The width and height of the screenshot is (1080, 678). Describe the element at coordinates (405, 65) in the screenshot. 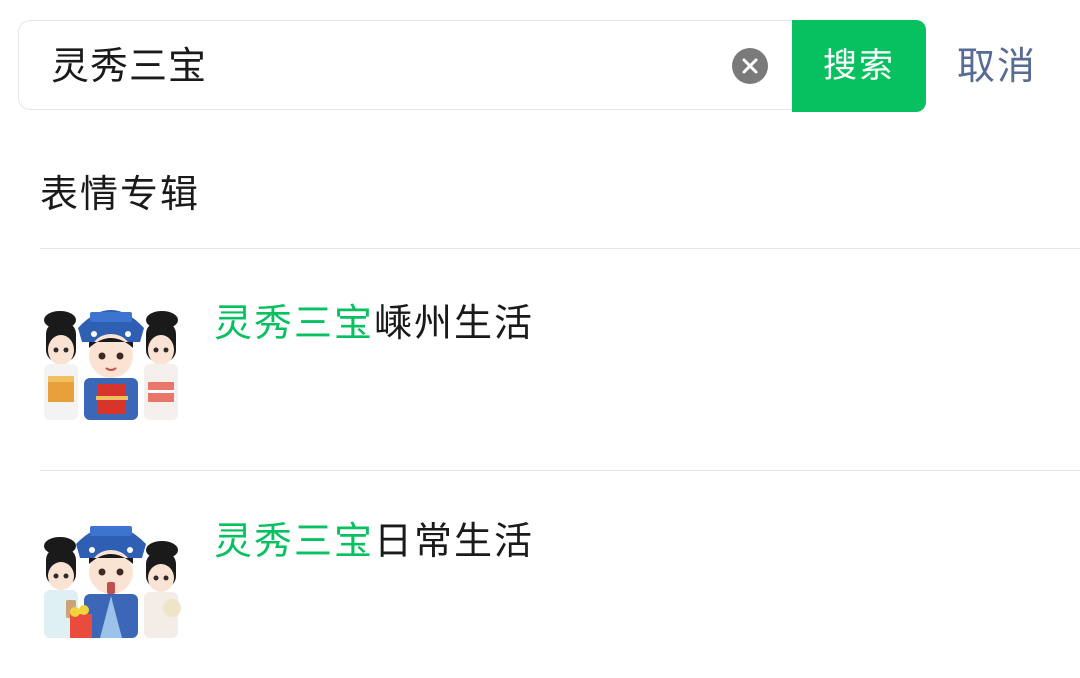

I see `search-input: 灵秀三宝` at that location.